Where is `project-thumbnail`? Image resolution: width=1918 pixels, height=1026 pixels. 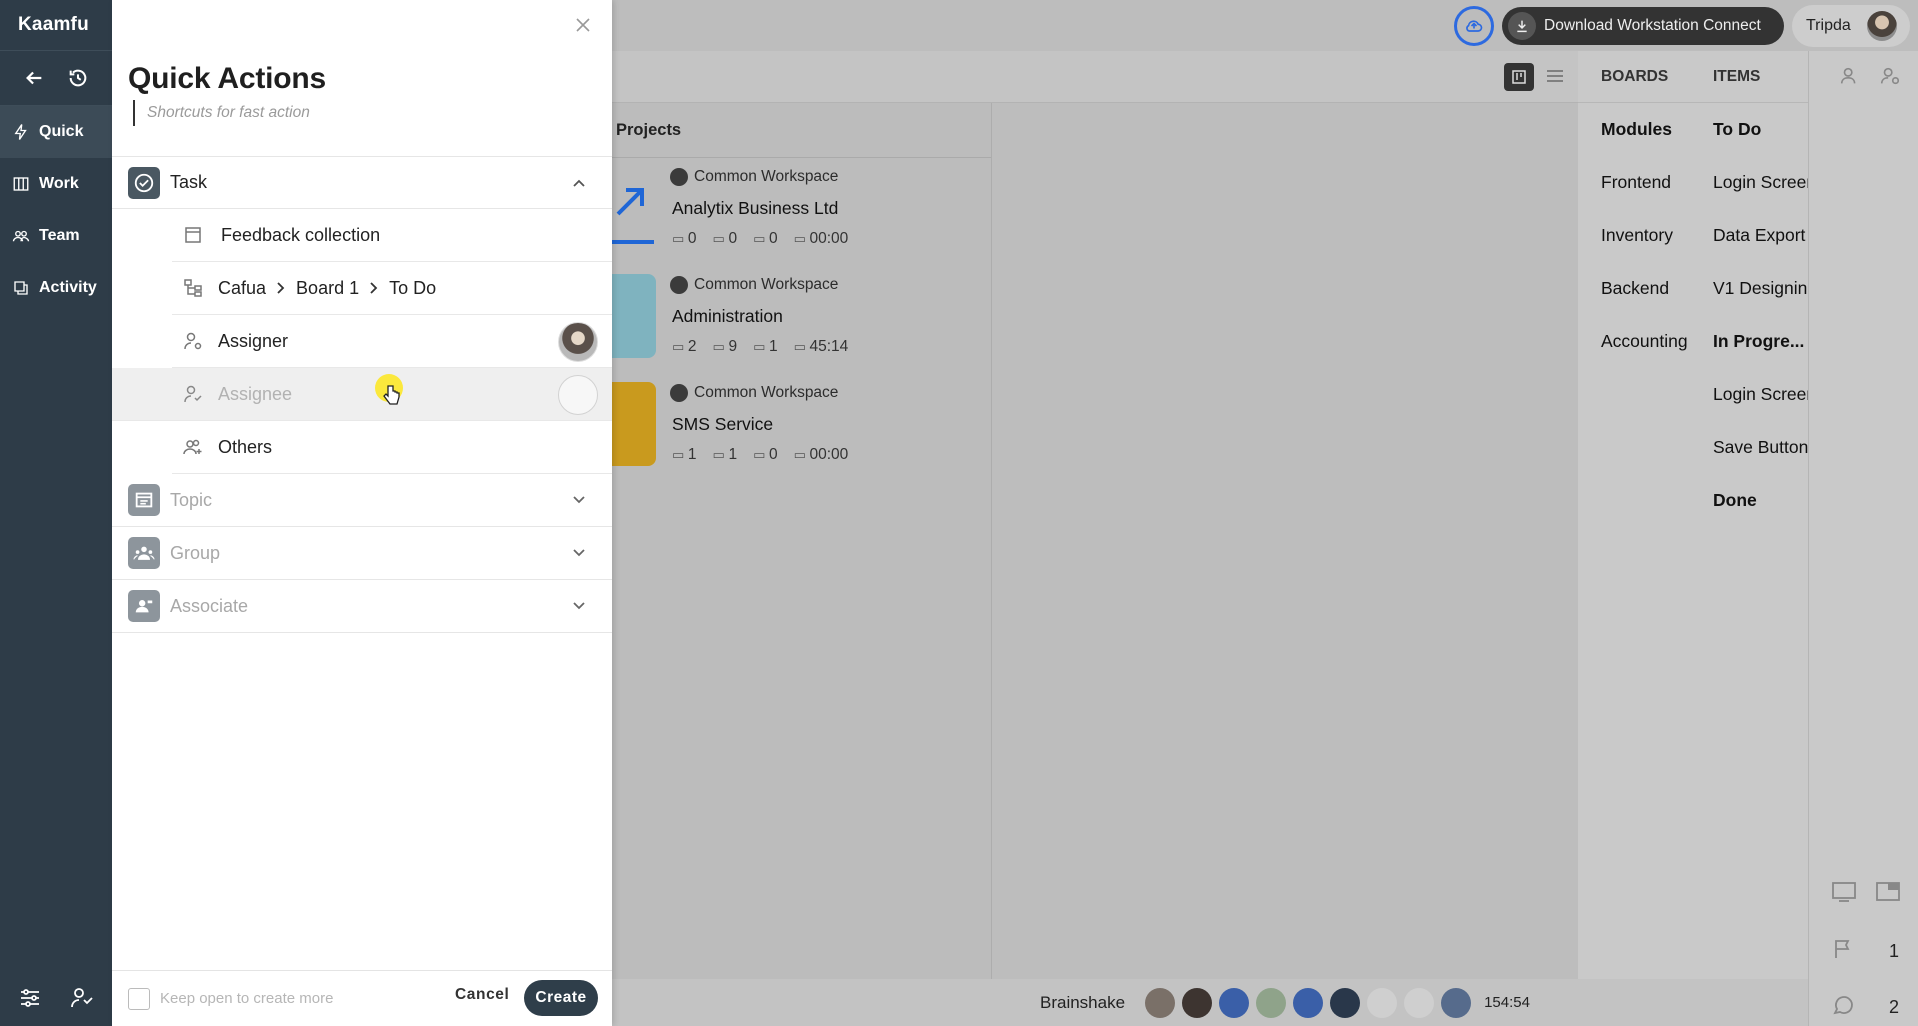 project-thumbnail is located at coordinates (634, 208).